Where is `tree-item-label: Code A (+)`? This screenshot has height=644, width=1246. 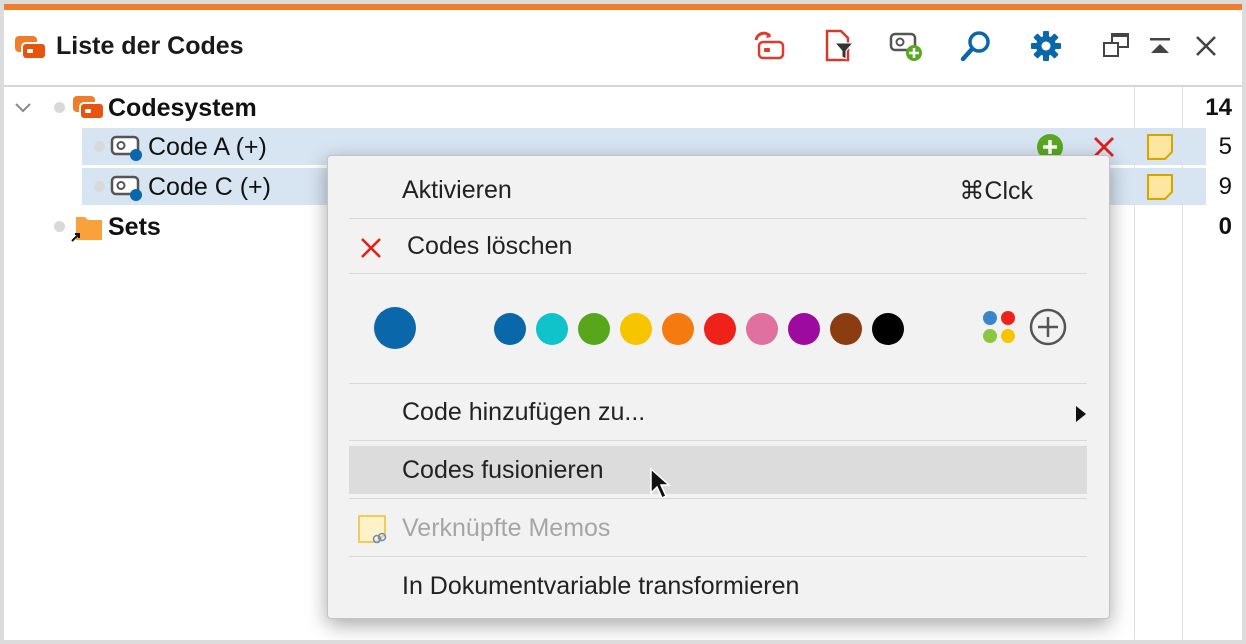 tree-item-label: Code A (+) is located at coordinates (207, 147).